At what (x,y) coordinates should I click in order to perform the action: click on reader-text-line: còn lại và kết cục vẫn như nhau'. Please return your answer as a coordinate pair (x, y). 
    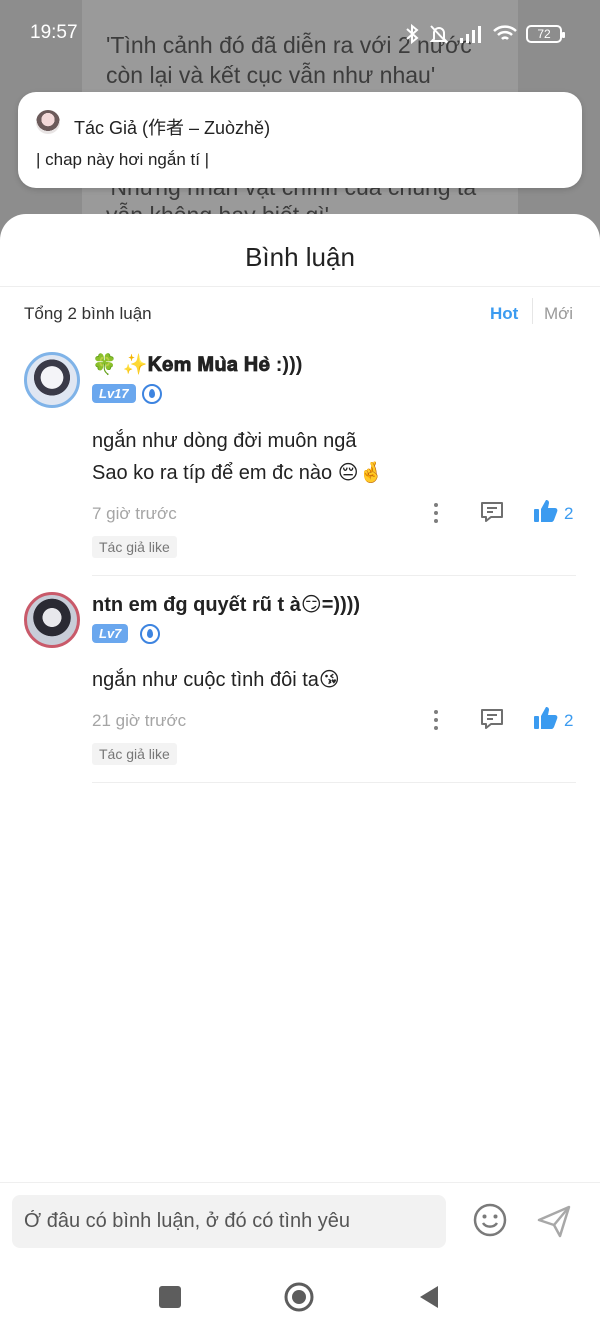
    Looking at the image, I should click on (271, 75).